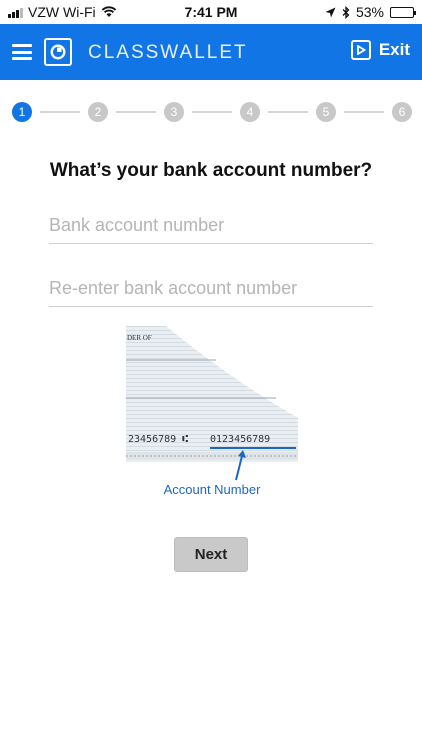 The width and height of the screenshot is (422, 750). Describe the element at coordinates (58, 52) in the screenshot. I see `classwallet-logo-icon` at that location.